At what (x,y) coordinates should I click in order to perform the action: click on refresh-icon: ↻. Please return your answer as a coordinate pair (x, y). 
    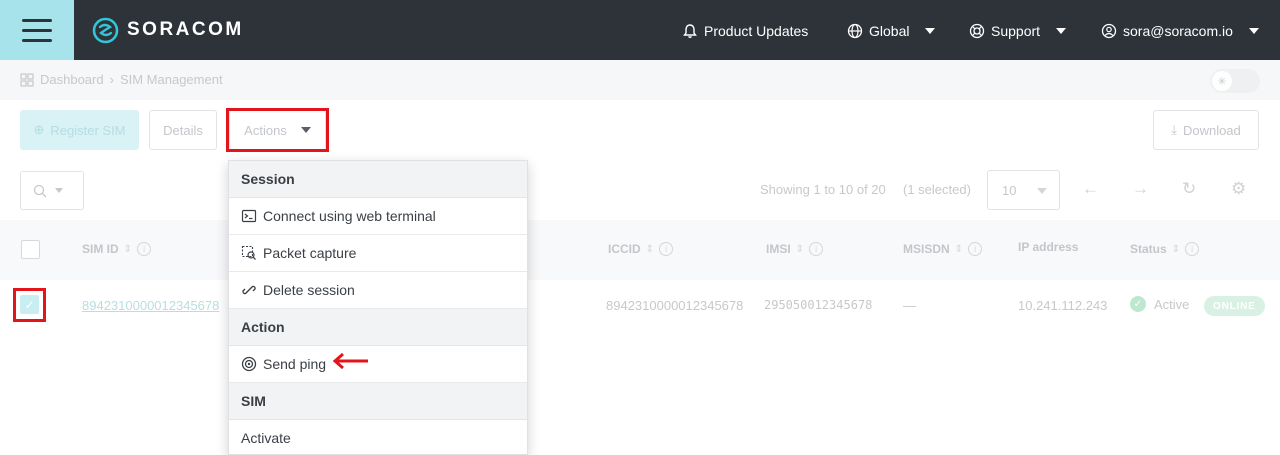
    Looking at the image, I should click on (1189, 189).